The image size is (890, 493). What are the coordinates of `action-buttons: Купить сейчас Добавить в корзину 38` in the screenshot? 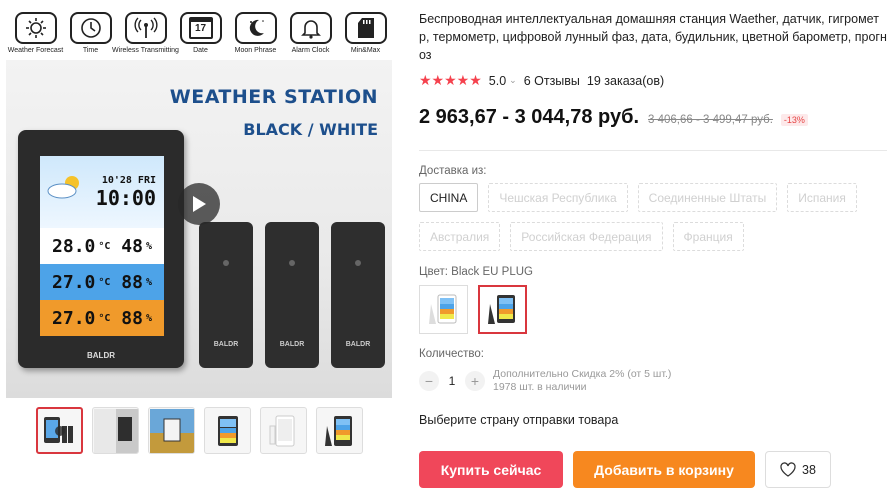 It's located at (625, 469).